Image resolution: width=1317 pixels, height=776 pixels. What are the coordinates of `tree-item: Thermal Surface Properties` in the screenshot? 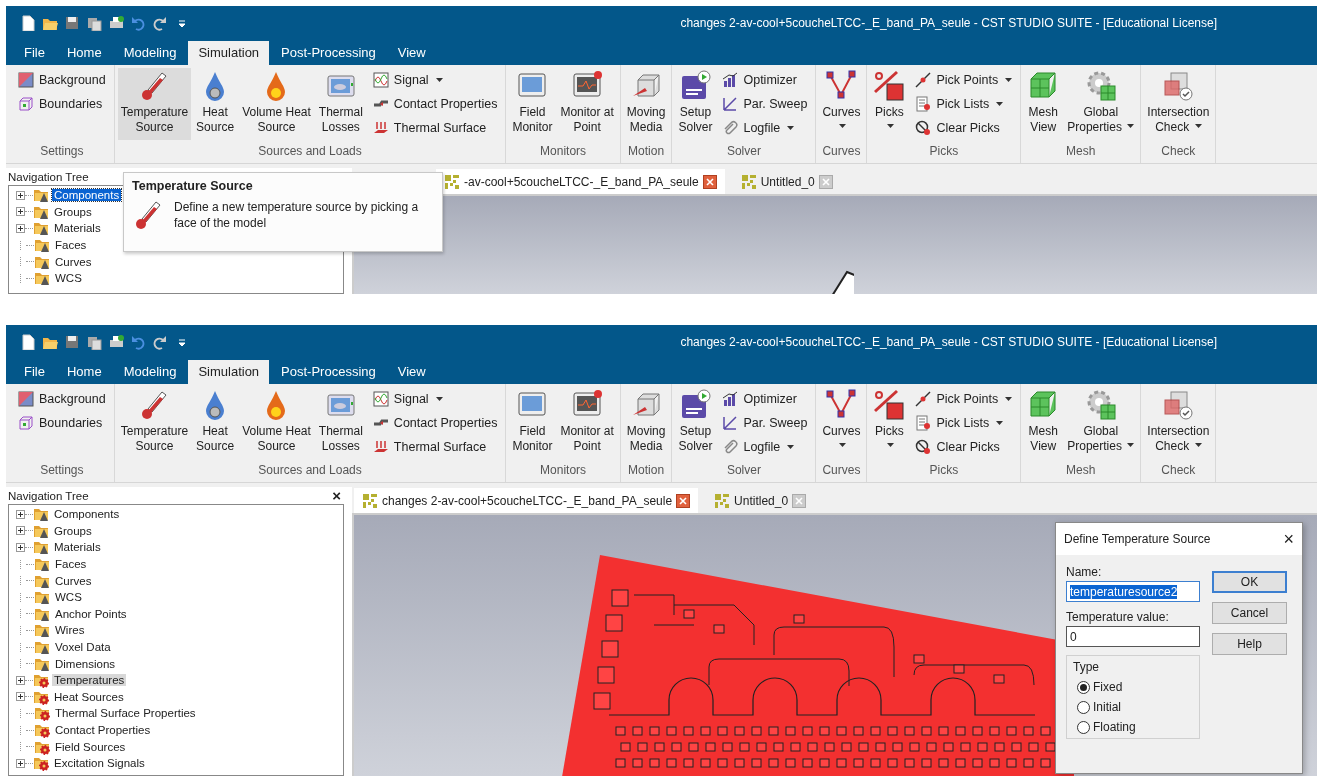 It's located at (125, 713).